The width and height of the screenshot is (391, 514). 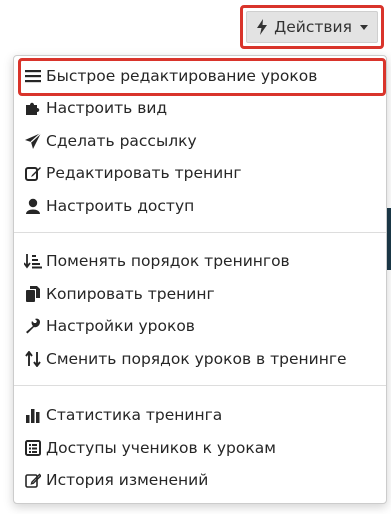 I want to click on actions-dropdown-button: Действия, so click(x=312, y=27).